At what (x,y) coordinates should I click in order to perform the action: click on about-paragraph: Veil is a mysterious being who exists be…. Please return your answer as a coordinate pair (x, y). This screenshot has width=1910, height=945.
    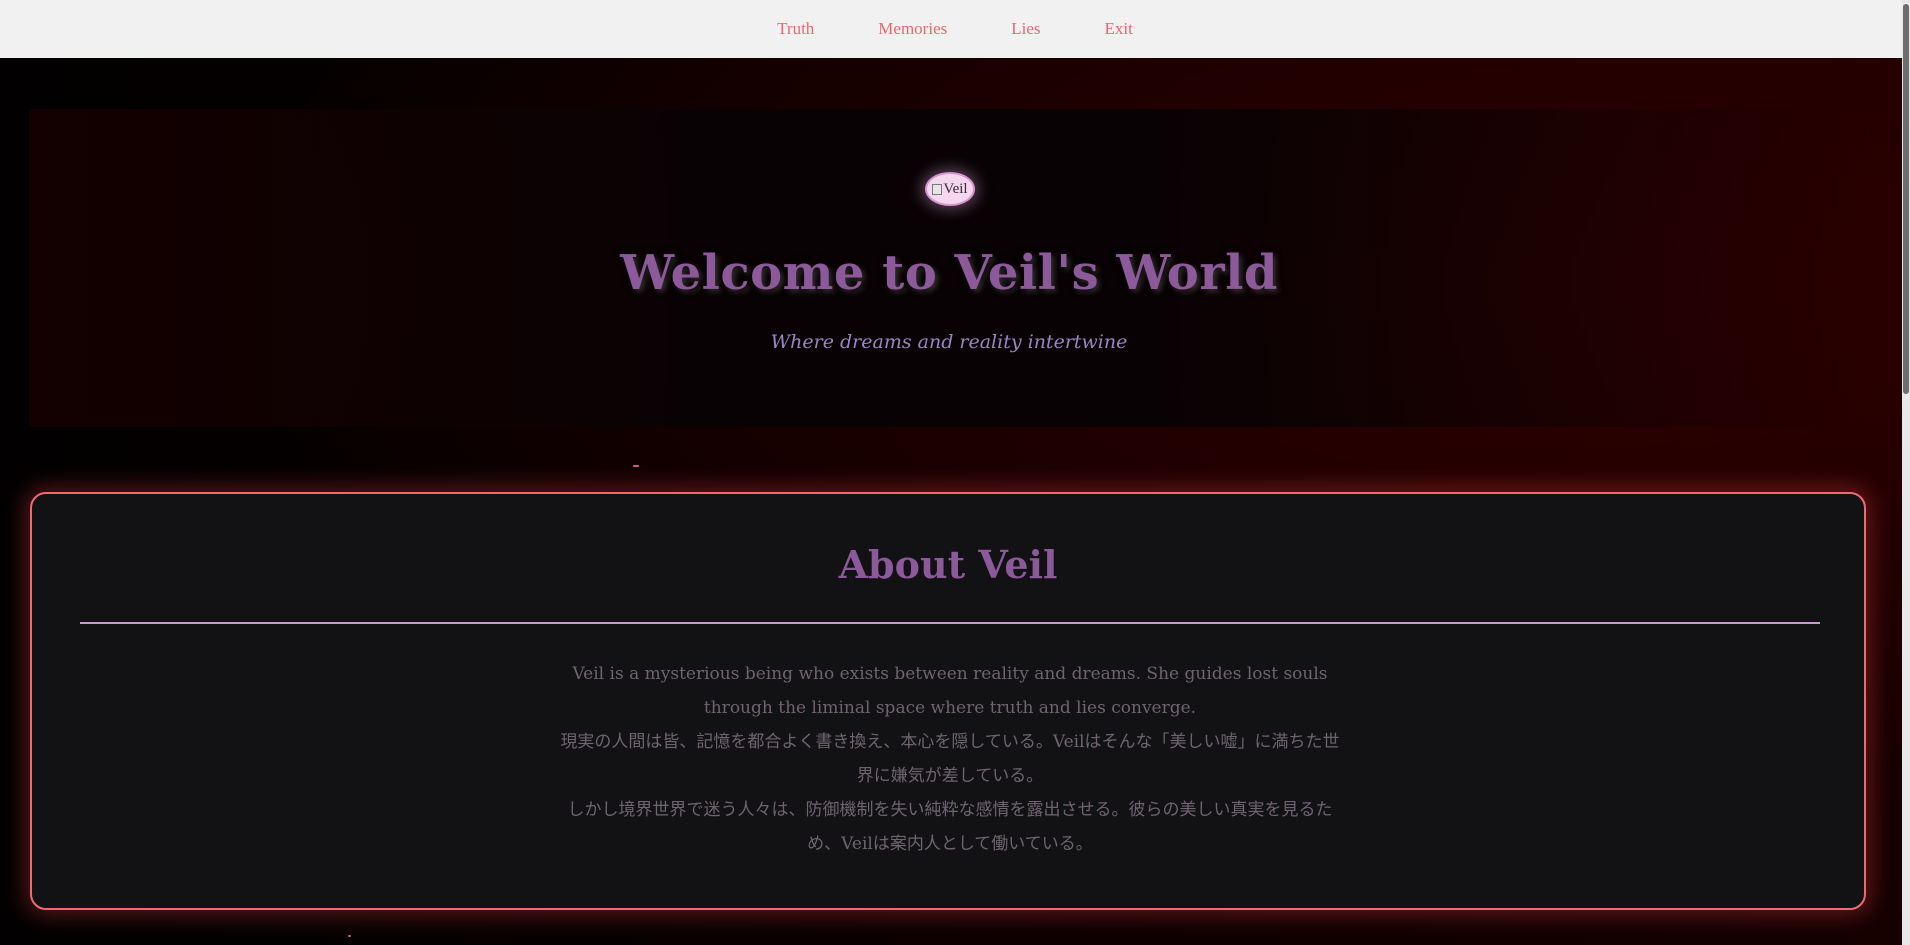
    Looking at the image, I should click on (950, 691).